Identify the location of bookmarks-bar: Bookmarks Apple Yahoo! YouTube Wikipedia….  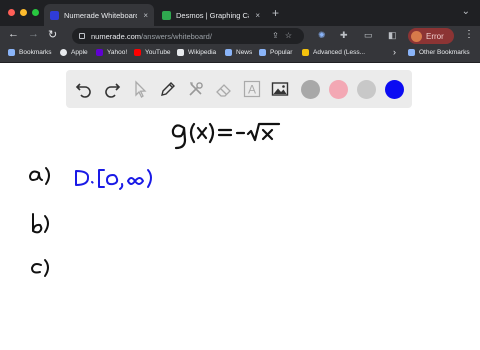
(240, 54).